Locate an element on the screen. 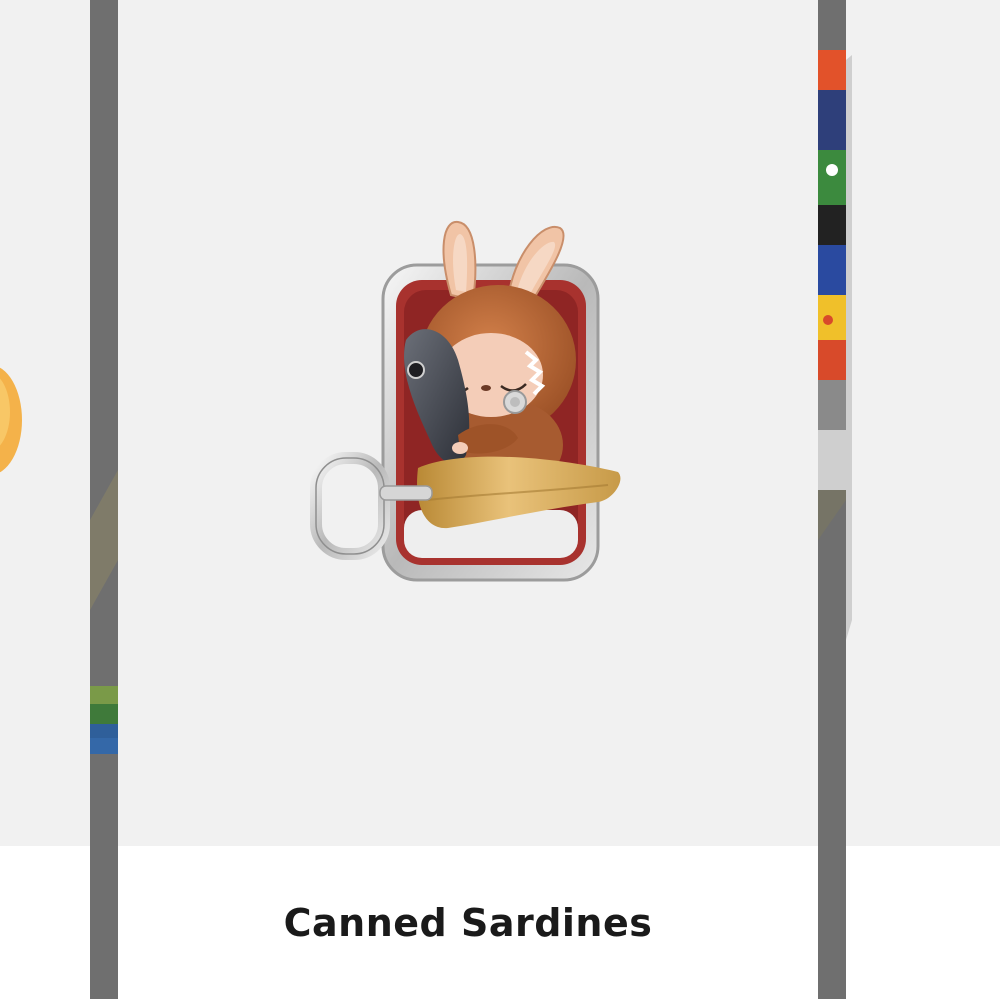 Image resolution: width=1000 pixels, height=999 pixels. next-product-image is located at coordinates (923, 423).